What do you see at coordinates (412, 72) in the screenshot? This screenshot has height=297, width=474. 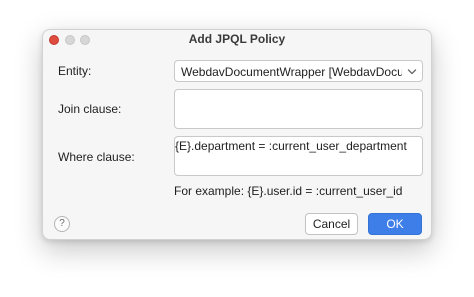 I see `chevron-down-icon` at bounding box center [412, 72].